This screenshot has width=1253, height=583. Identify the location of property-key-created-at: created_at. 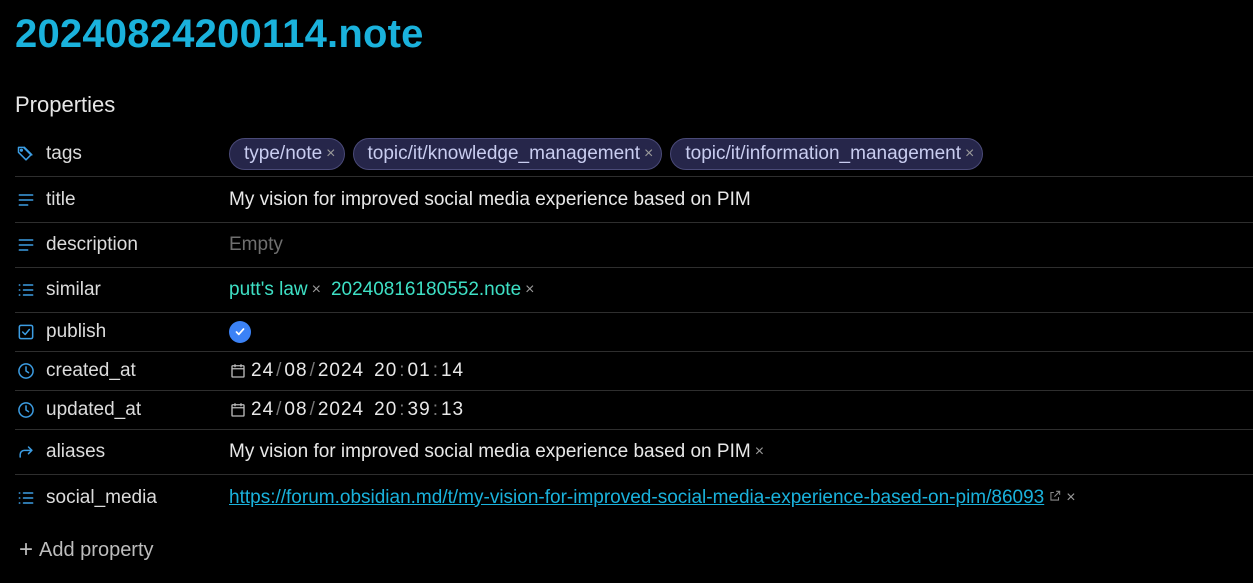
(122, 371).